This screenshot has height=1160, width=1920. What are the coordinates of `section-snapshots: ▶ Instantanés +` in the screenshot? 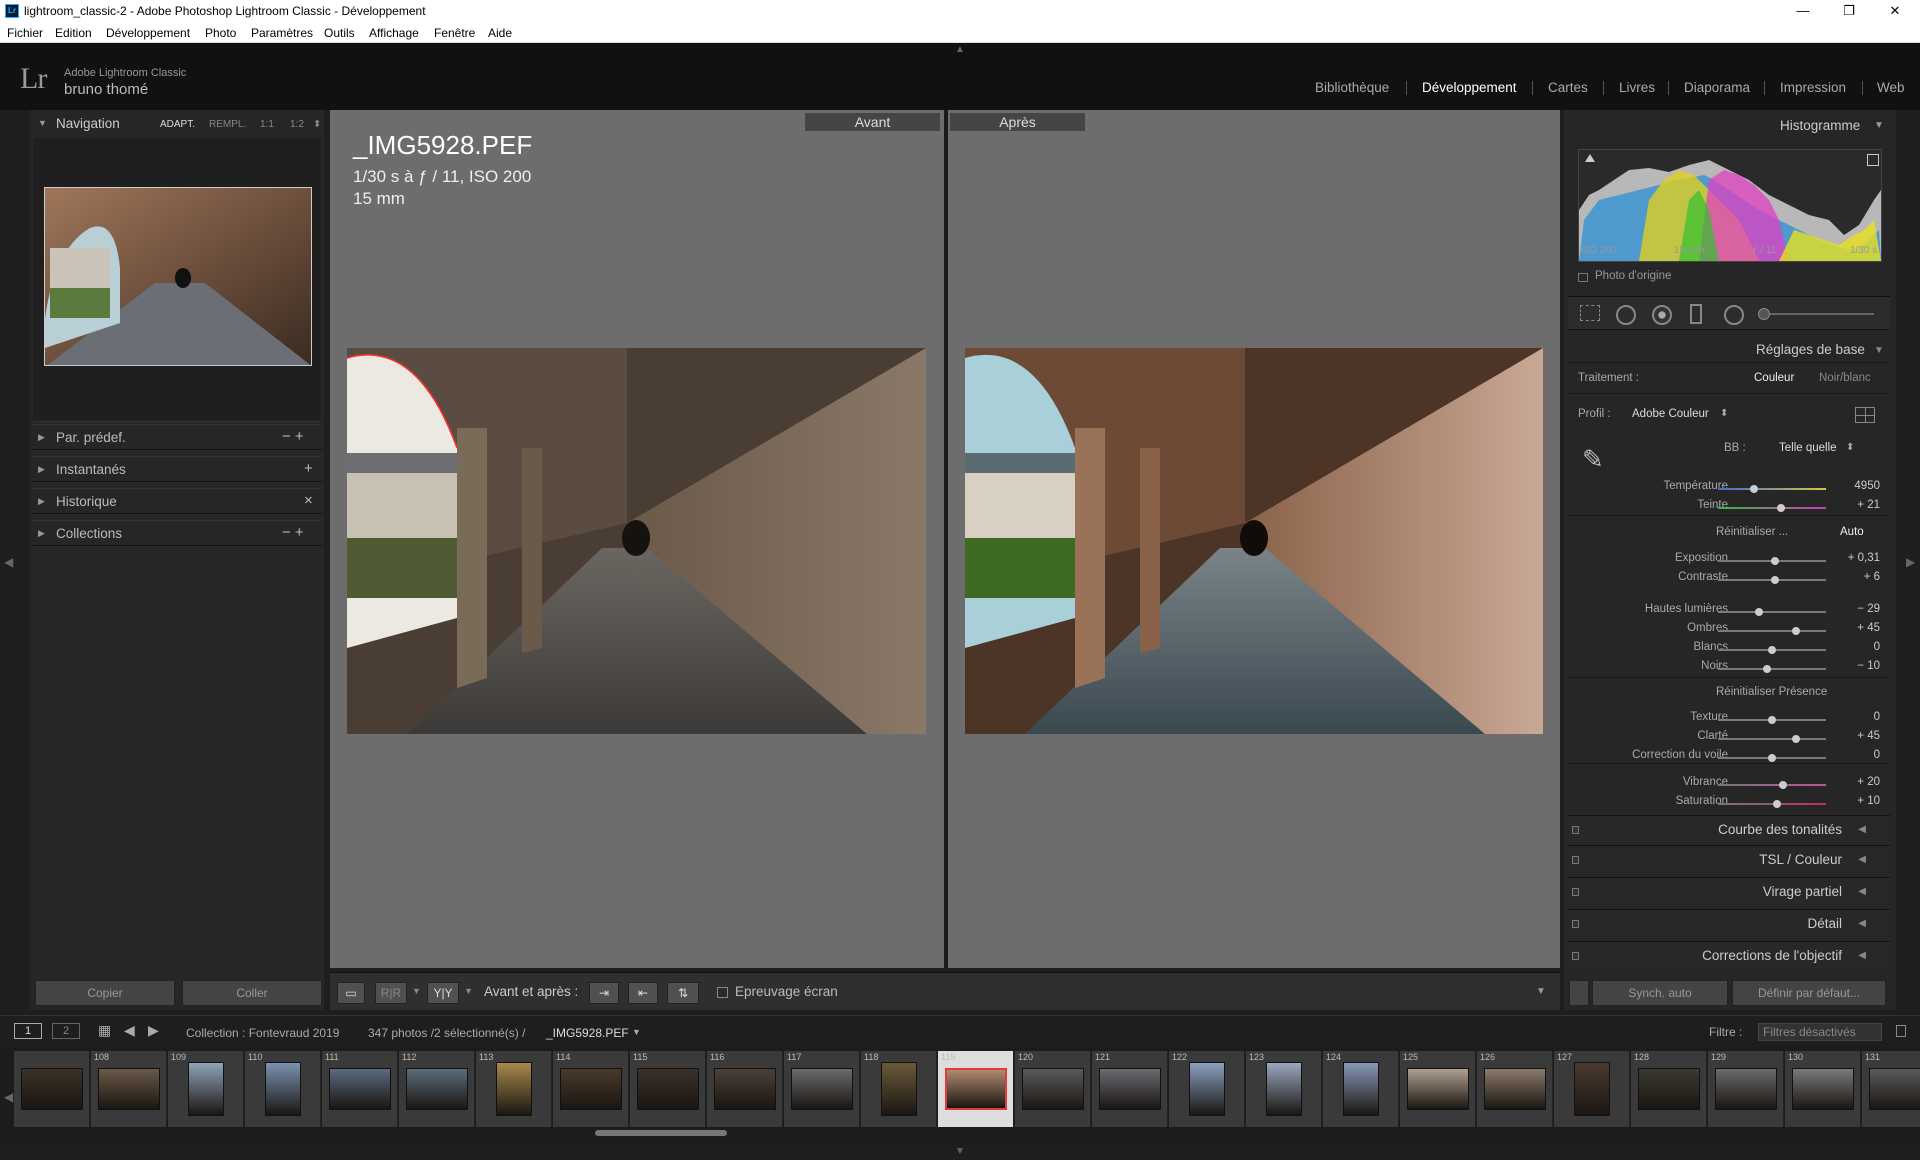 It's located at (177, 469).